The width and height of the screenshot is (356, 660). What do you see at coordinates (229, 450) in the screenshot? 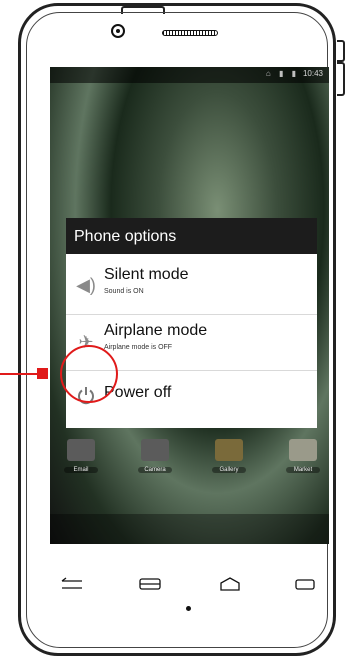
I see `gallery-icon` at bounding box center [229, 450].